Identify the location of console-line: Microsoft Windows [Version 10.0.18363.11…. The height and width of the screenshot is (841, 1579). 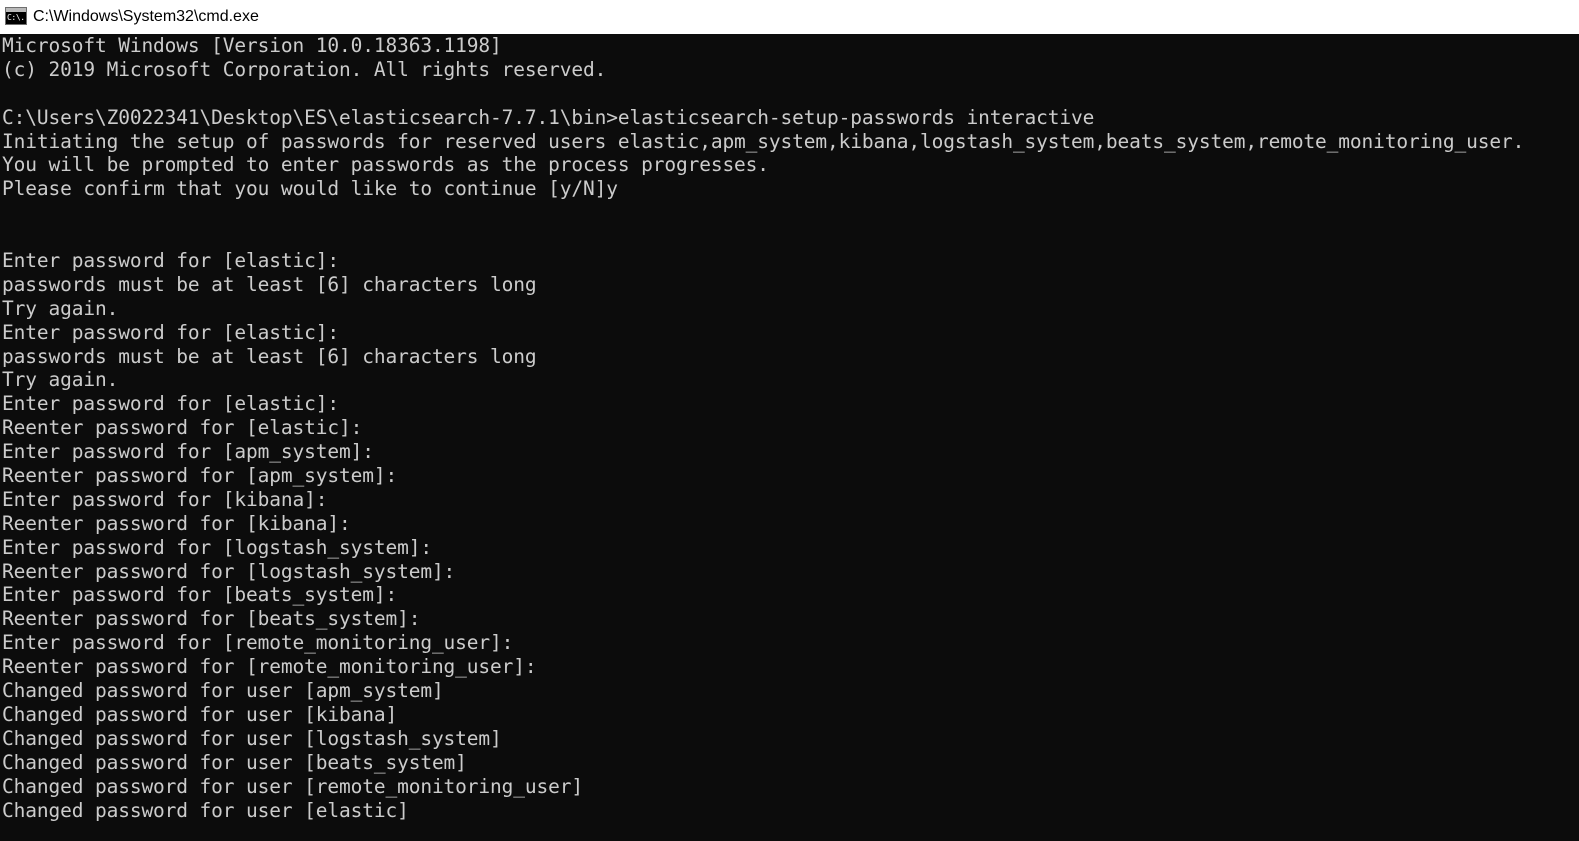
(252, 45).